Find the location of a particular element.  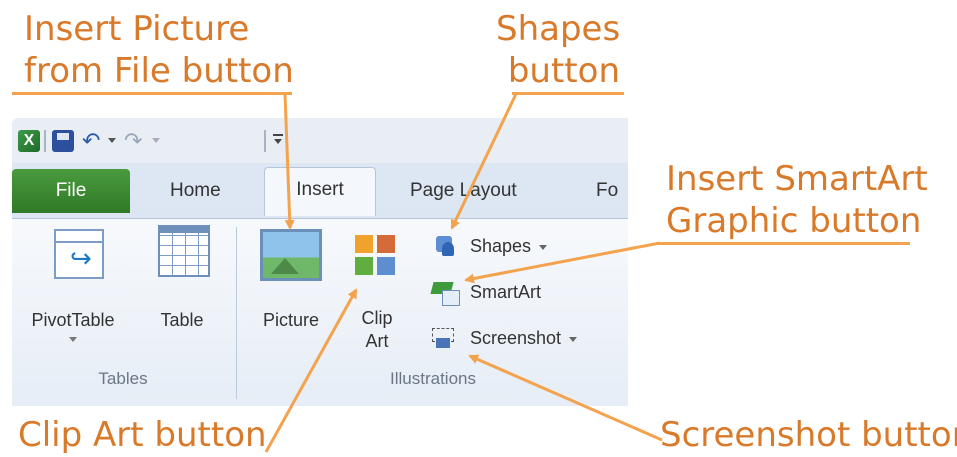

tab-file: File is located at coordinates (71, 191).